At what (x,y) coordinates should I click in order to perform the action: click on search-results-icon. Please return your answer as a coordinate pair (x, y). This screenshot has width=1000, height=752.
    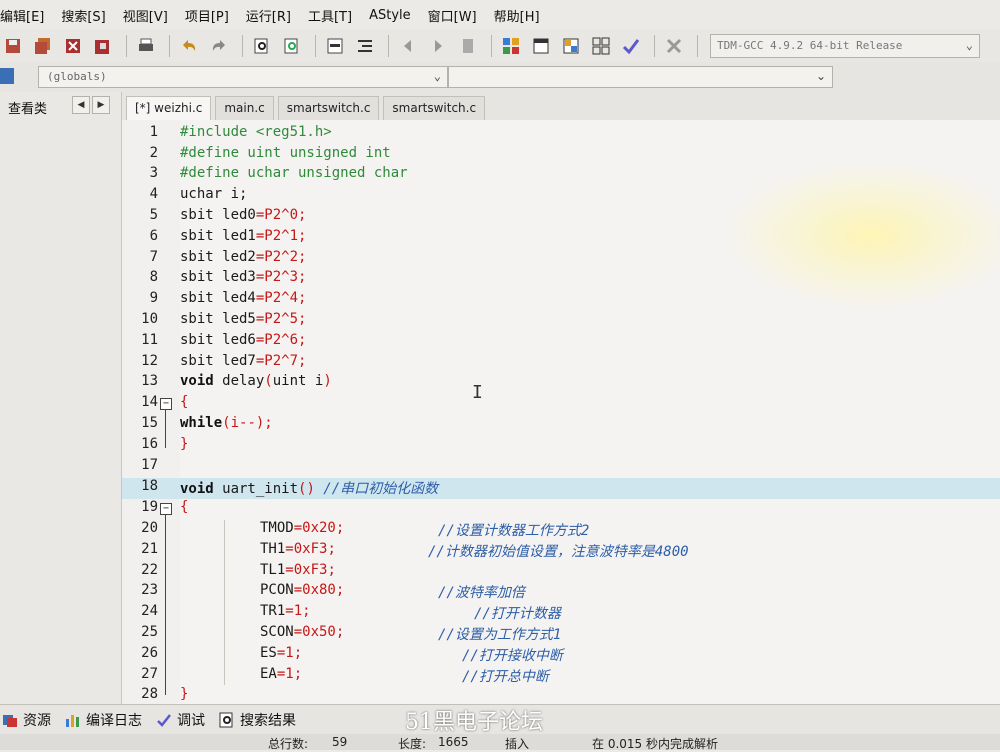
    Looking at the image, I should click on (226, 719).